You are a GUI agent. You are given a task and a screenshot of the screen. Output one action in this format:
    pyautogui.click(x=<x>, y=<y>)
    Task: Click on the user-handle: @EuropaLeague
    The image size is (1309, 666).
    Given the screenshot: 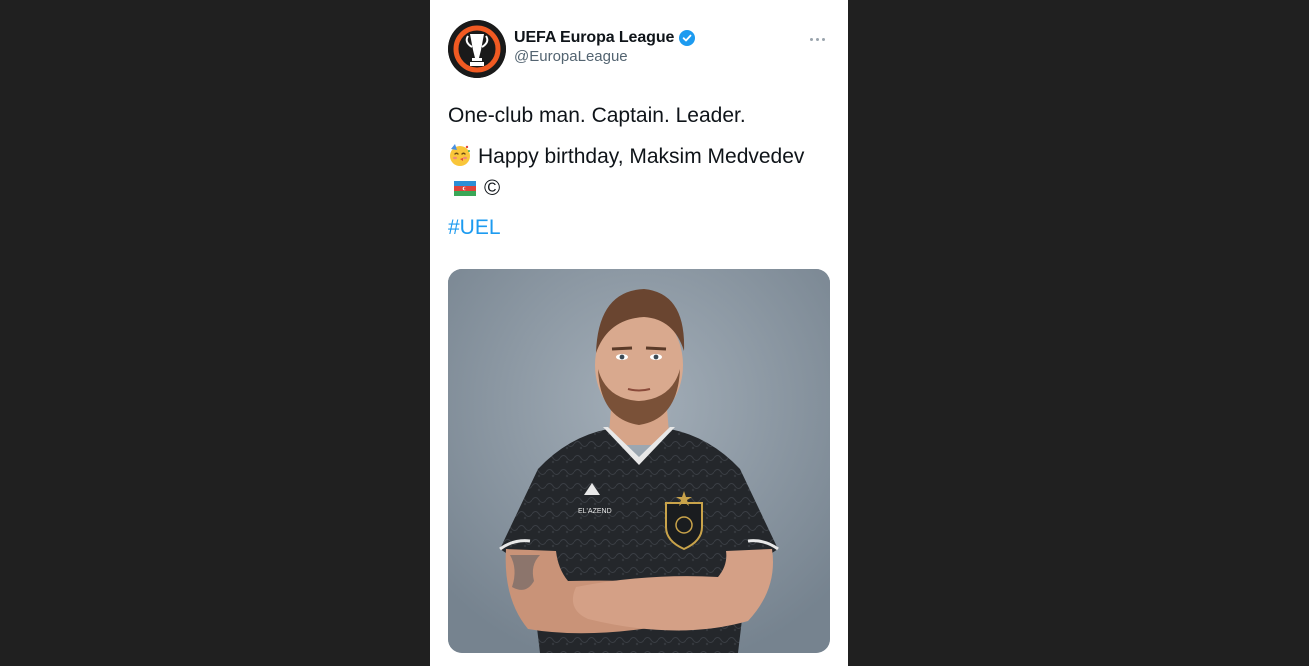 What is the action you would take?
    pyautogui.click(x=604, y=56)
    